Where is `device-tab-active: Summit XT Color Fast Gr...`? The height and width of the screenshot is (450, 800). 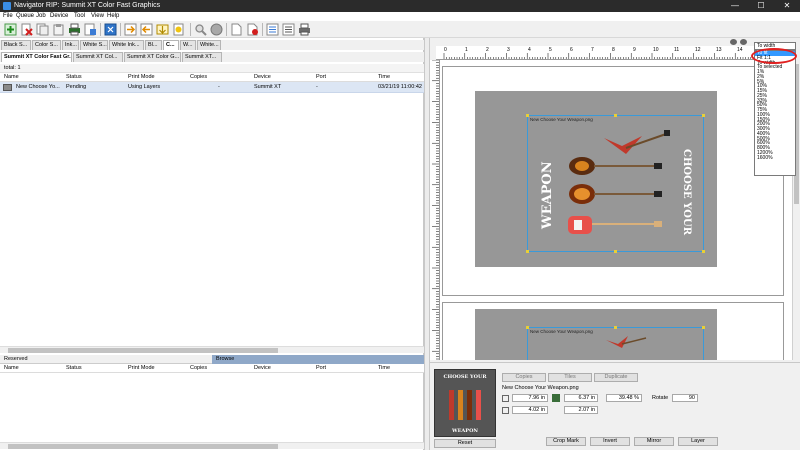
device-tab-active: Summit XT Color Fast Gr... is located at coordinates (36, 57).